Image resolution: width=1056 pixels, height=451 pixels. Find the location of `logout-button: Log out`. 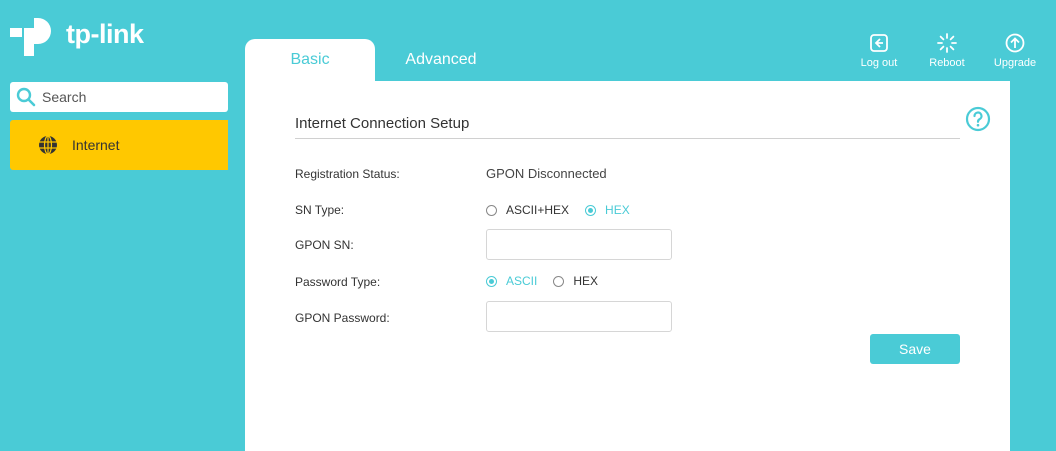

logout-button: Log out is located at coordinates (879, 51).